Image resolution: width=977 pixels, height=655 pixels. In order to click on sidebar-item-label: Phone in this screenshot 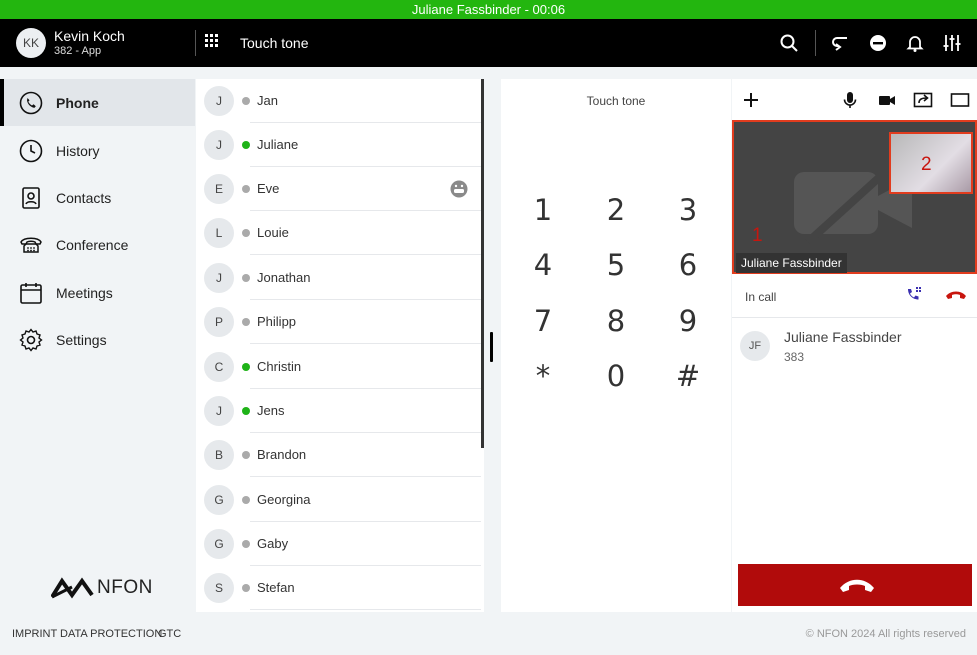, I will do `click(77, 103)`.